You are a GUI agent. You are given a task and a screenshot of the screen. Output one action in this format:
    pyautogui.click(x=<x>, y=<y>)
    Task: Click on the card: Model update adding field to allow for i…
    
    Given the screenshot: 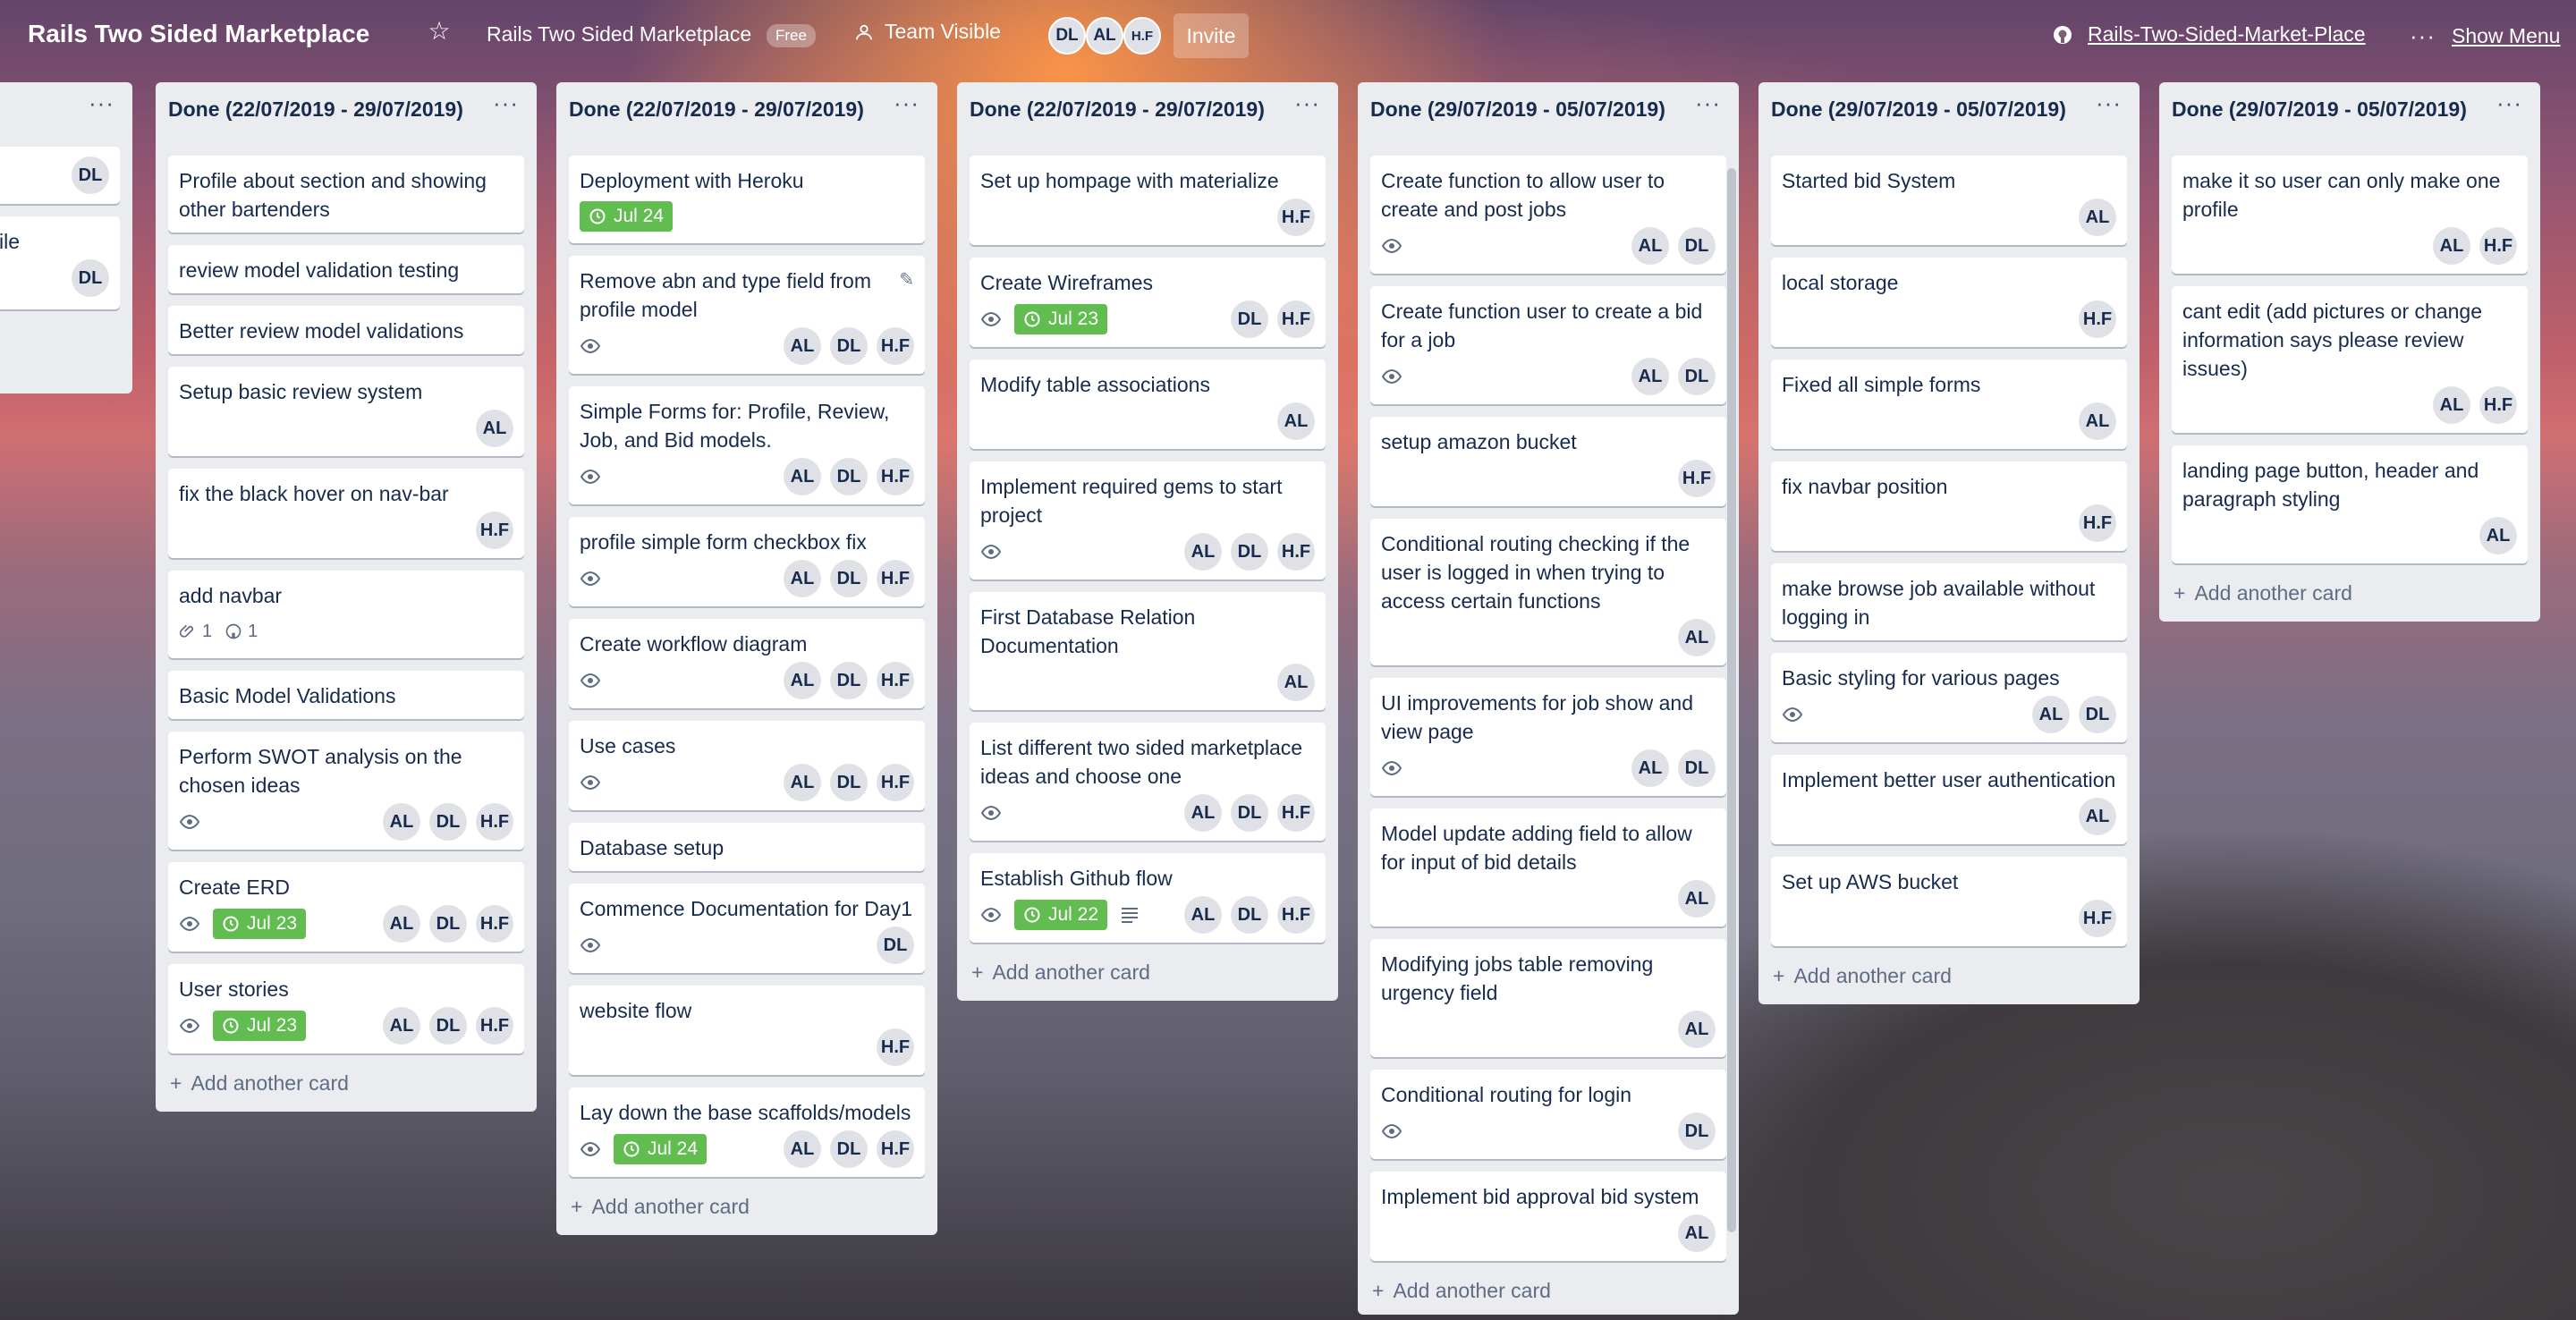 What is the action you would take?
    pyautogui.click(x=1548, y=867)
    